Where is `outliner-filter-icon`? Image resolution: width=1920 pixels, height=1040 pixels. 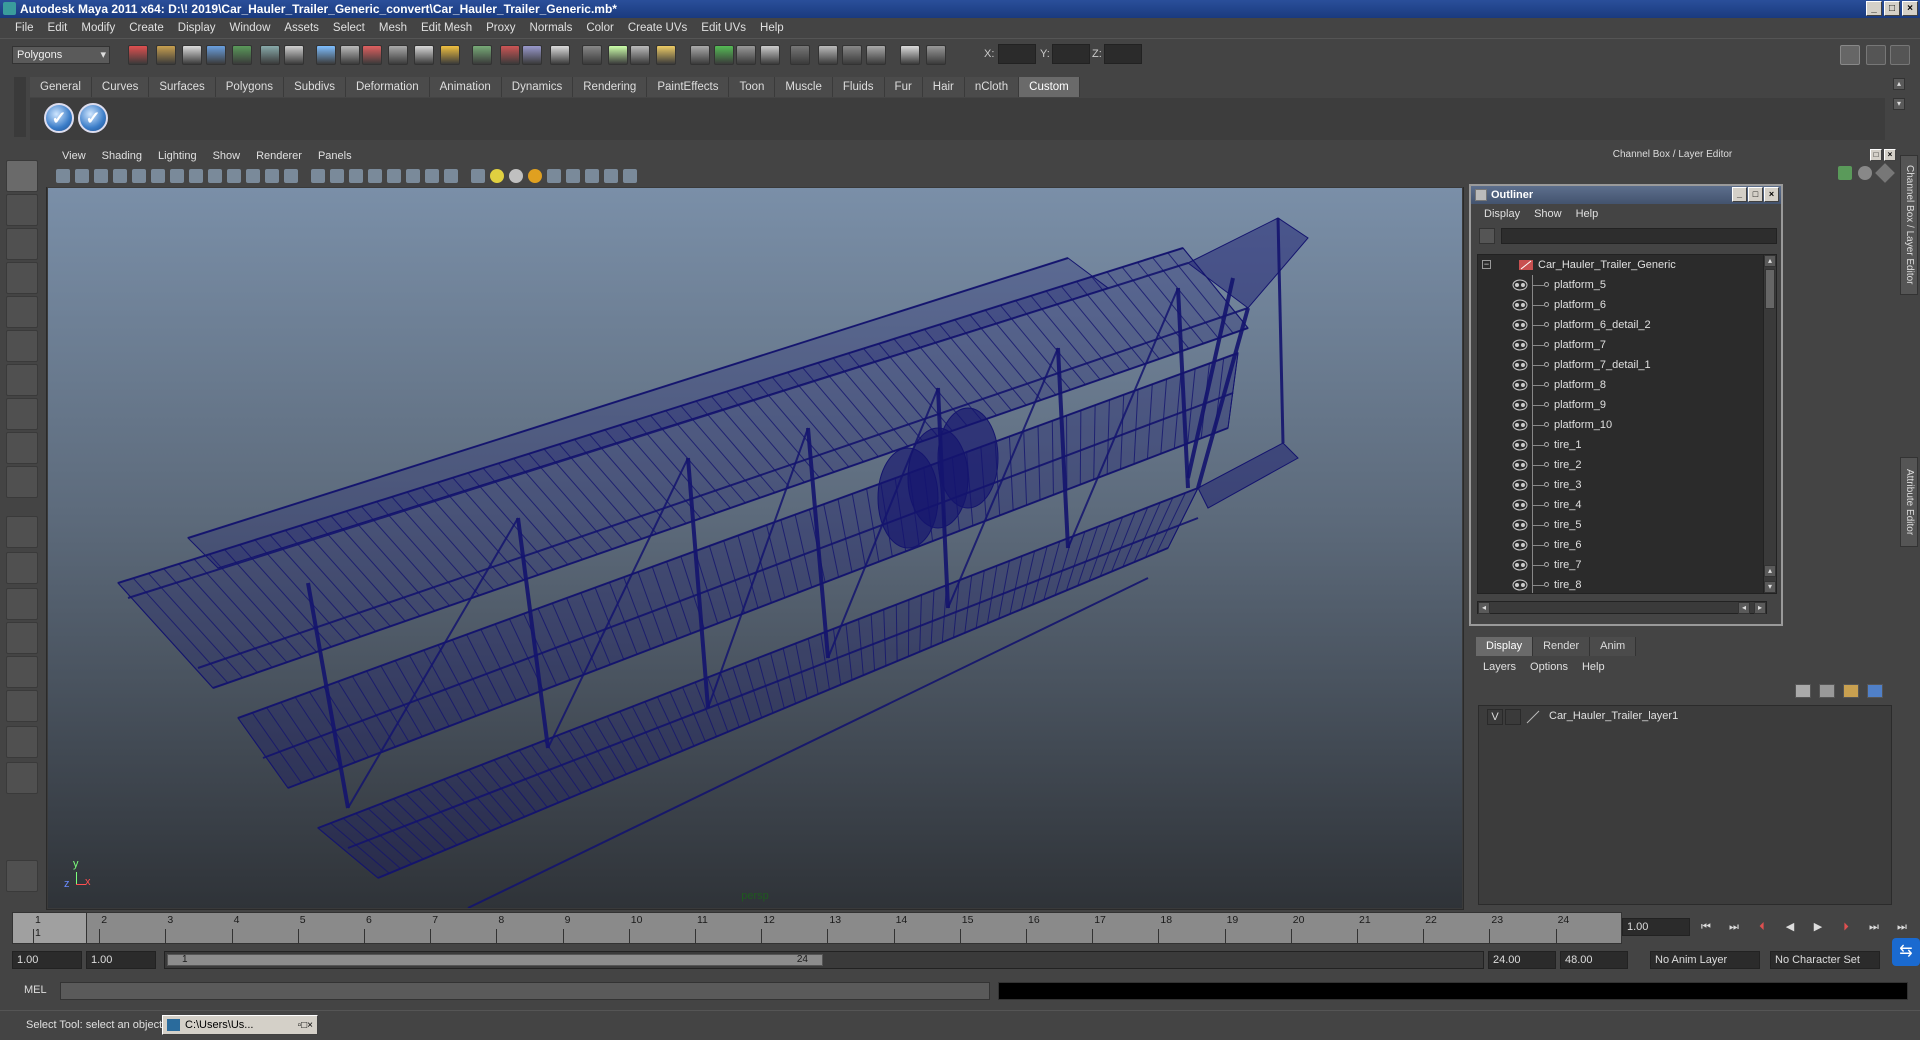
outliner-filter-icon is located at coordinates (1487, 236).